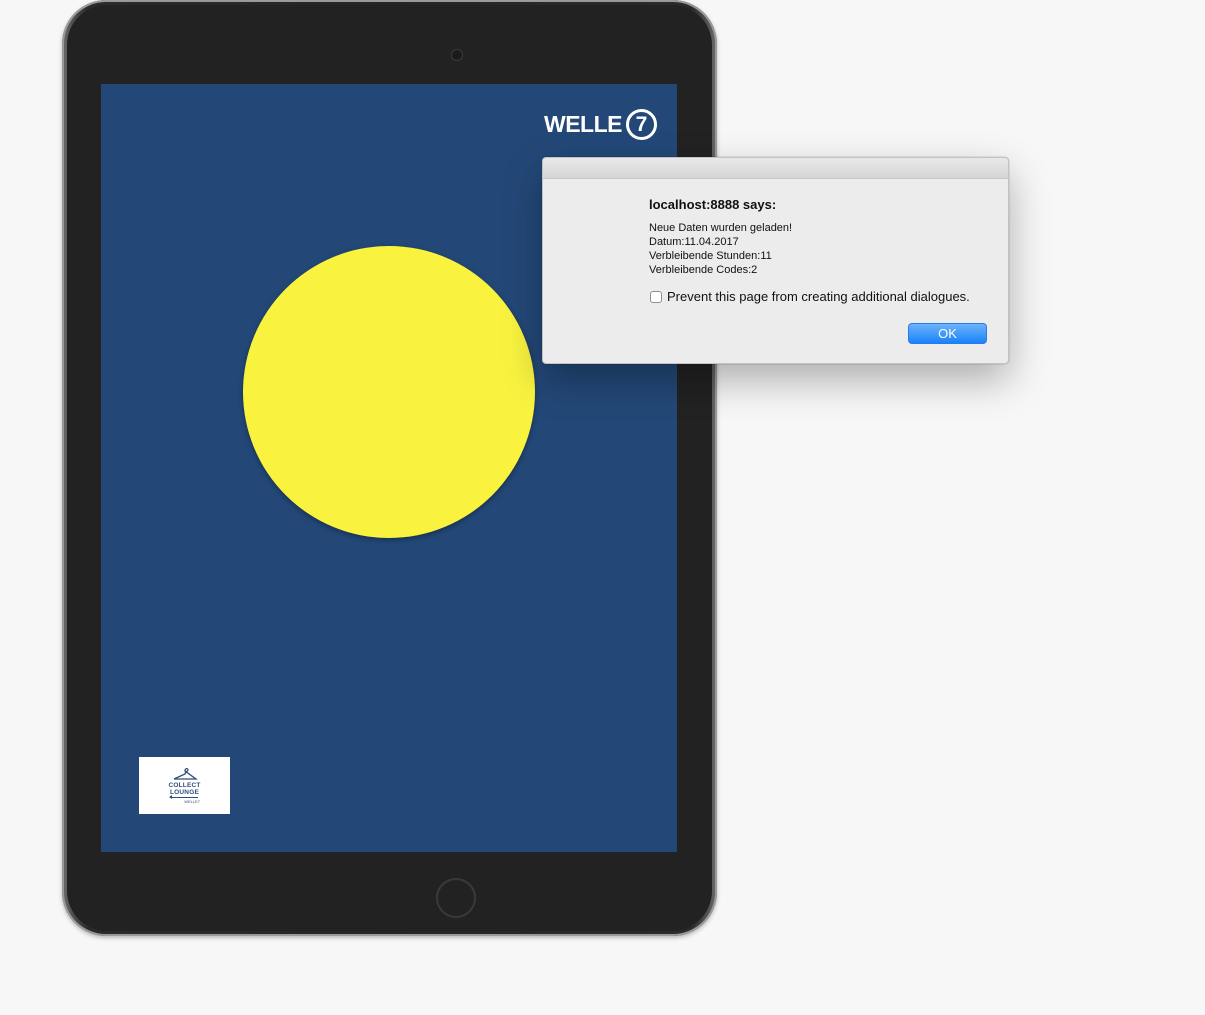 Image resolution: width=1205 pixels, height=1015 pixels. Describe the element at coordinates (713, 204) in the screenshot. I see `dialog-title: localhost:8888 says:` at that location.